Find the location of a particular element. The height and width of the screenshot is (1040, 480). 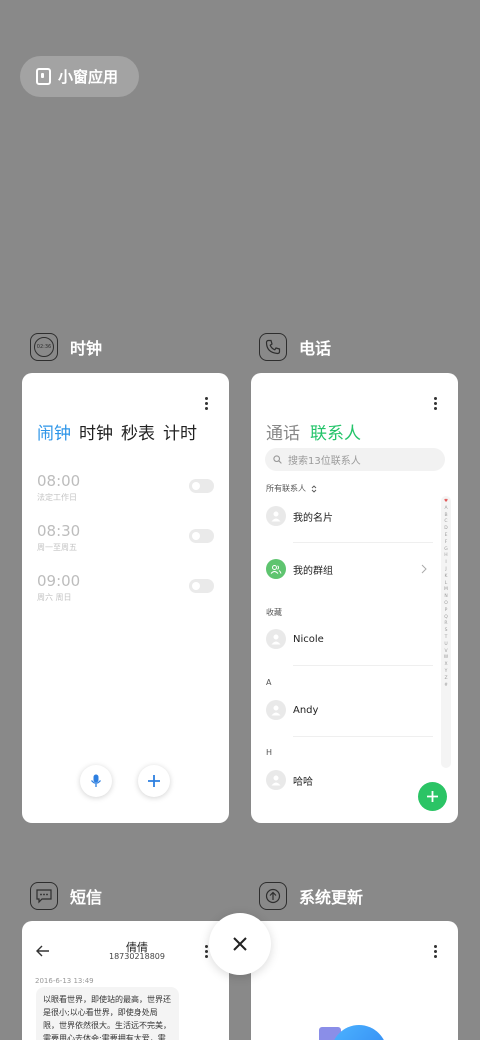

index-letter: J is located at coordinates (445, 570).